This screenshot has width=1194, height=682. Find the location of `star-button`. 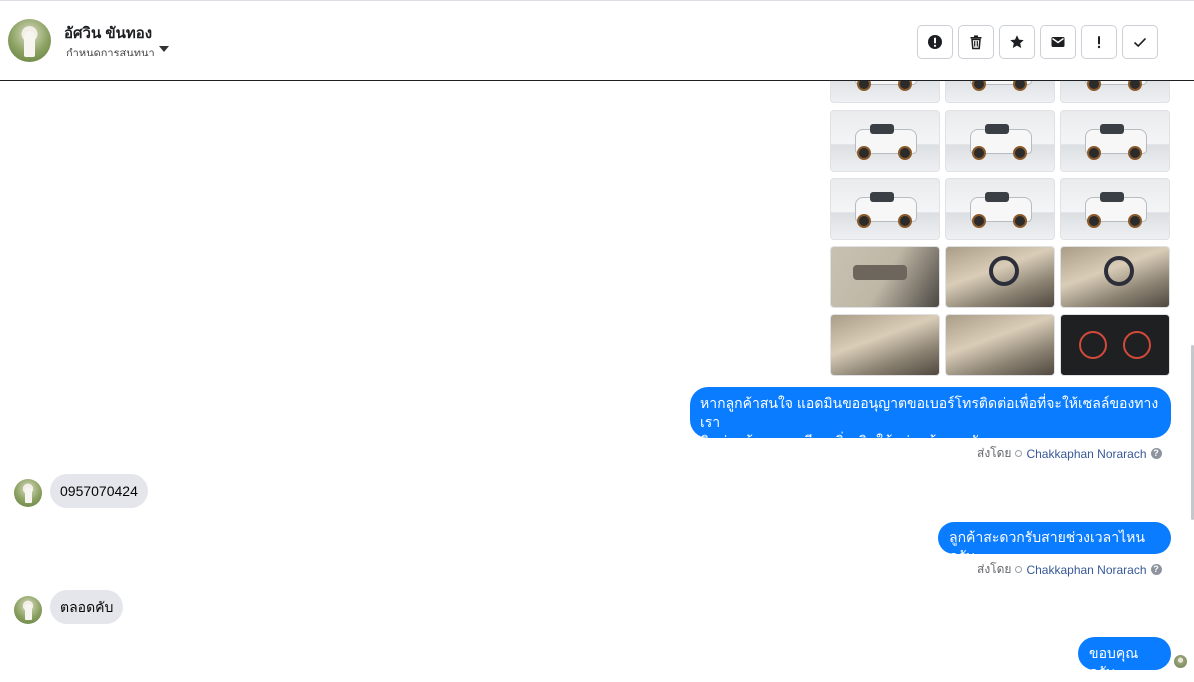

star-button is located at coordinates (1017, 42).